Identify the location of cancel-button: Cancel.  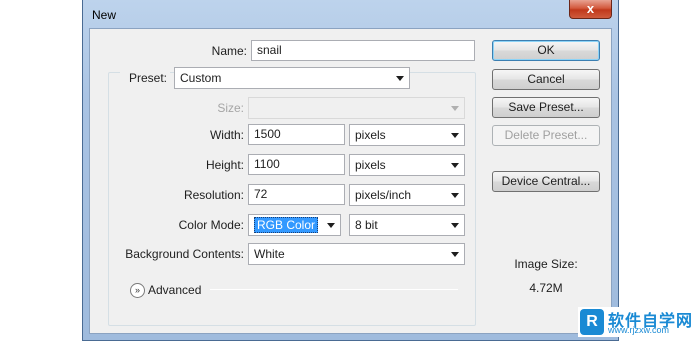
(546, 79).